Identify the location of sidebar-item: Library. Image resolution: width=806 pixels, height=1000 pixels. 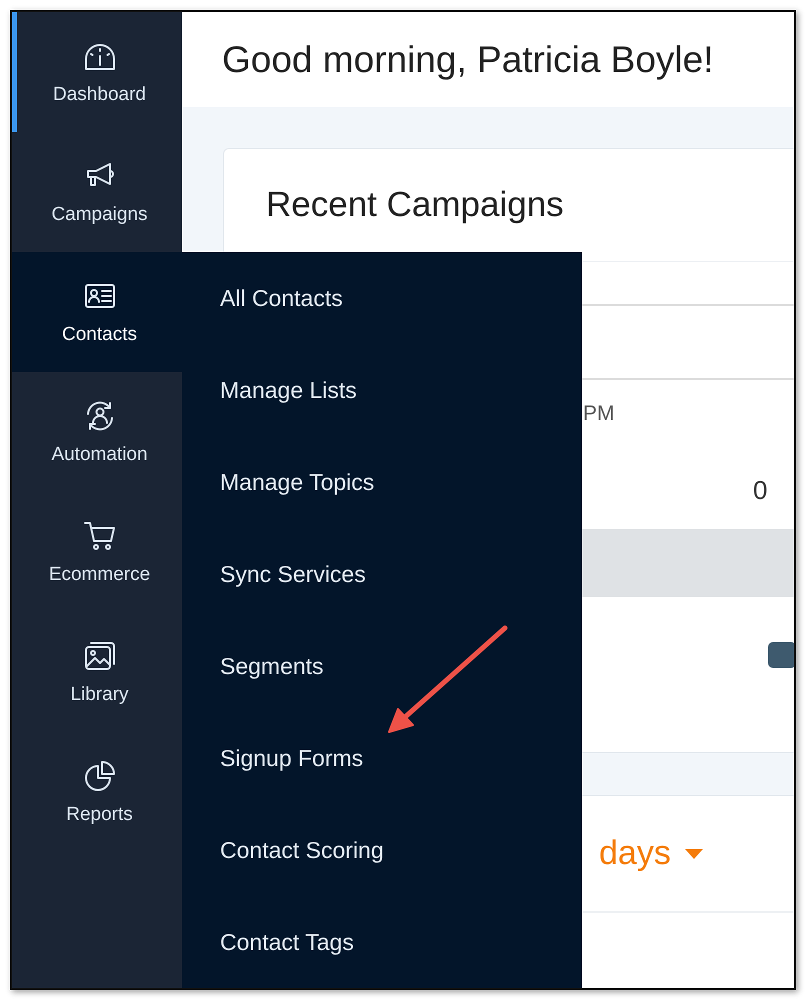
(97, 672).